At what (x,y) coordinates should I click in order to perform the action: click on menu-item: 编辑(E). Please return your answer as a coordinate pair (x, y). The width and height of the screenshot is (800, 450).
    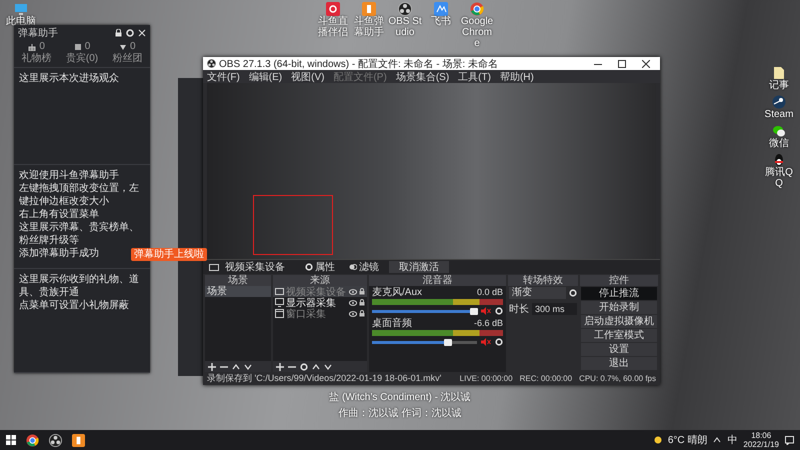
    Looking at the image, I should click on (265, 77).